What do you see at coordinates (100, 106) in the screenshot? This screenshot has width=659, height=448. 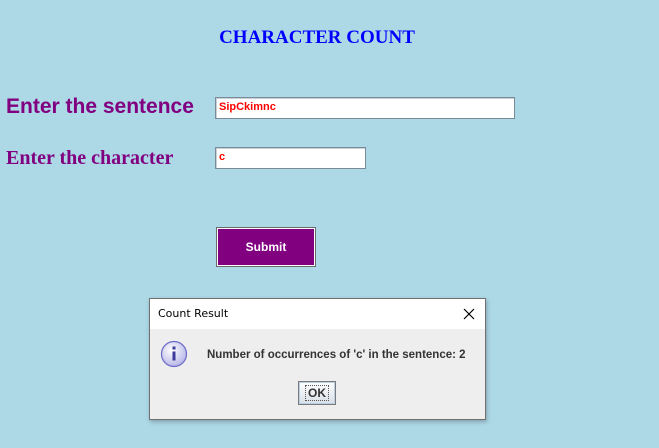 I see `sentence-label: Enter the sentence` at bounding box center [100, 106].